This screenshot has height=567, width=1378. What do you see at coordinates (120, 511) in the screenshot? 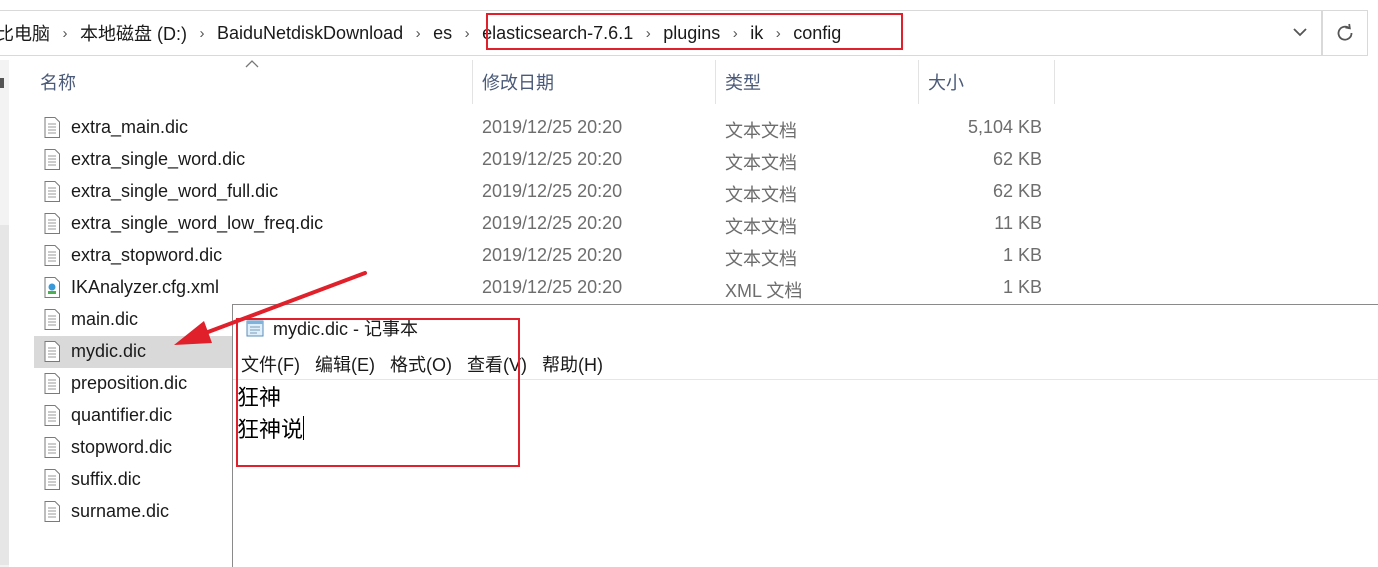
I see `file-name: surname.dic` at bounding box center [120, 511].